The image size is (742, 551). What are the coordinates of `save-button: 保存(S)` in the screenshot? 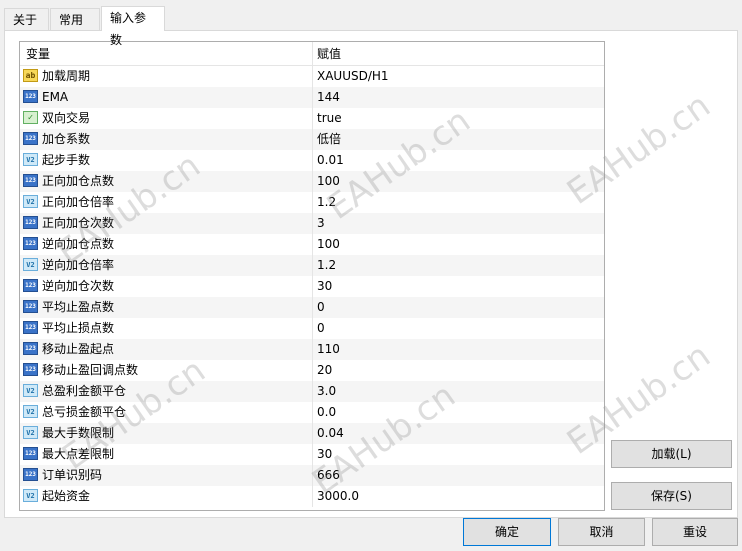 It's located at (671, 496).